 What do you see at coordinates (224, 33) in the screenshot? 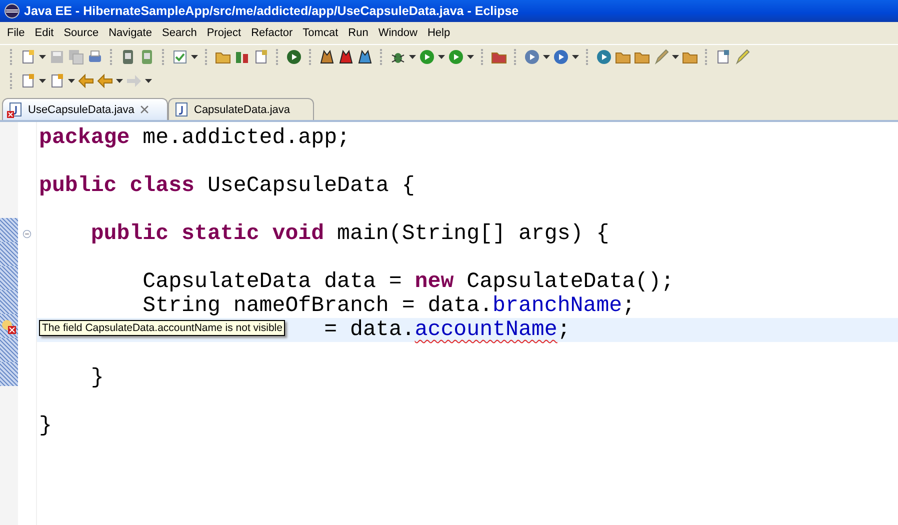
I see `menu-item: Project` at bounding box center [224, 33].